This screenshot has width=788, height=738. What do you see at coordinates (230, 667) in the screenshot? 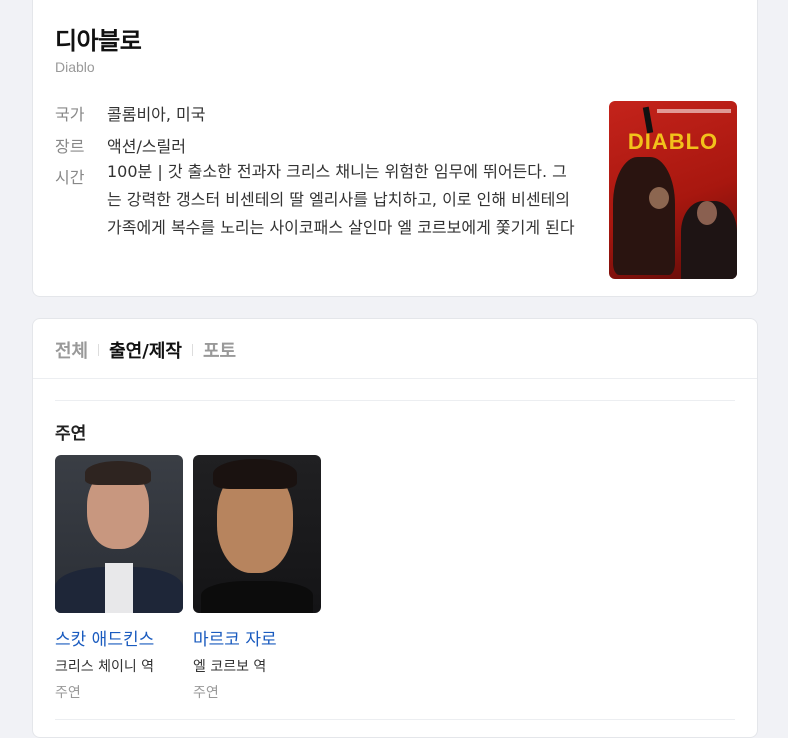
I see `cast-role: 엘 코르보 역` at bounding box center [230, 667].